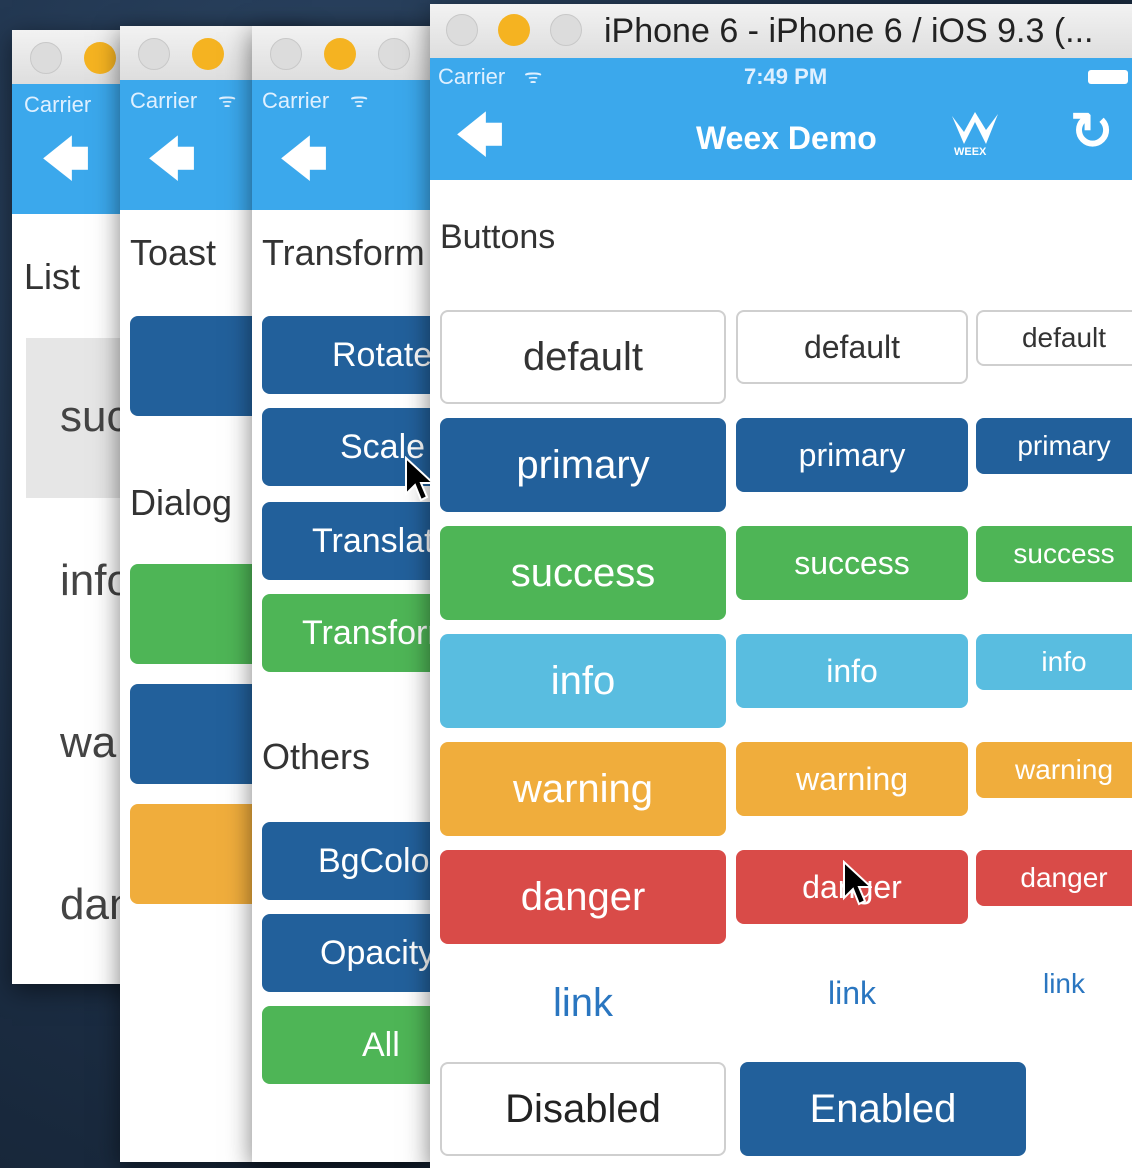 This screenshot has height=1168, width=1132. What do you see at coordinates (852, 347) in the screenshot?
I see `default-button-medium: default` at bounding box center [852, 347].